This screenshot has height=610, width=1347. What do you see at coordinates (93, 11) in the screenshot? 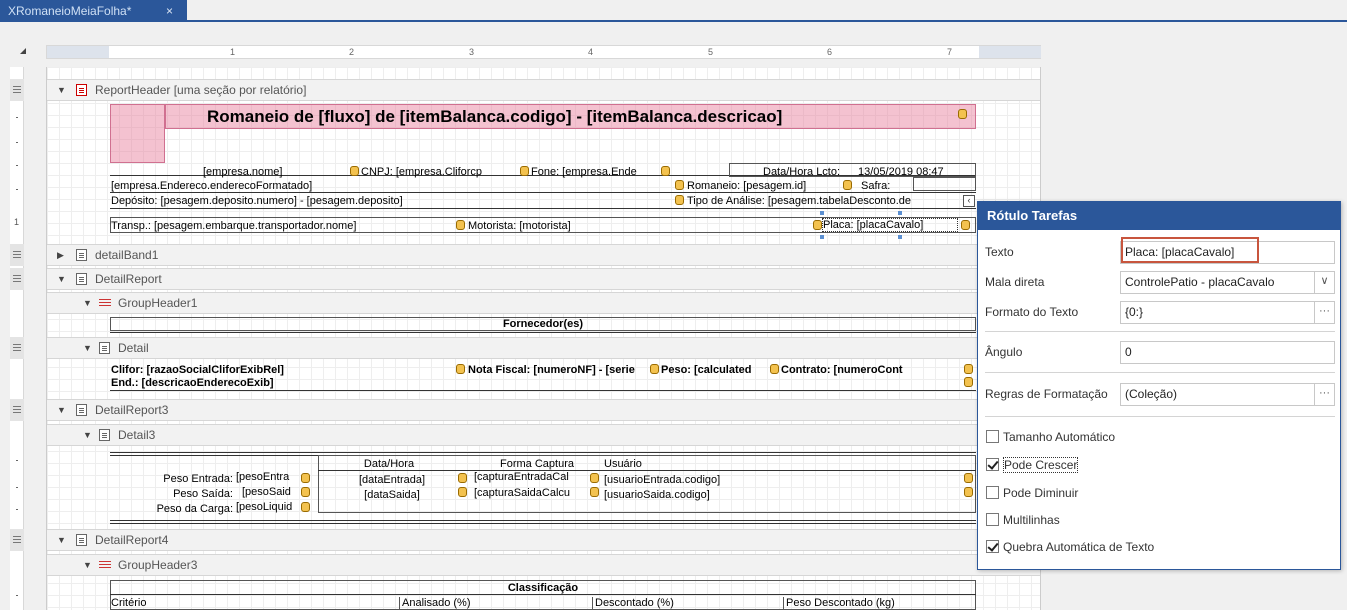
I see `document-tab: XRomaneioMeiaFolha* ×` at bounding box center [93, 11].